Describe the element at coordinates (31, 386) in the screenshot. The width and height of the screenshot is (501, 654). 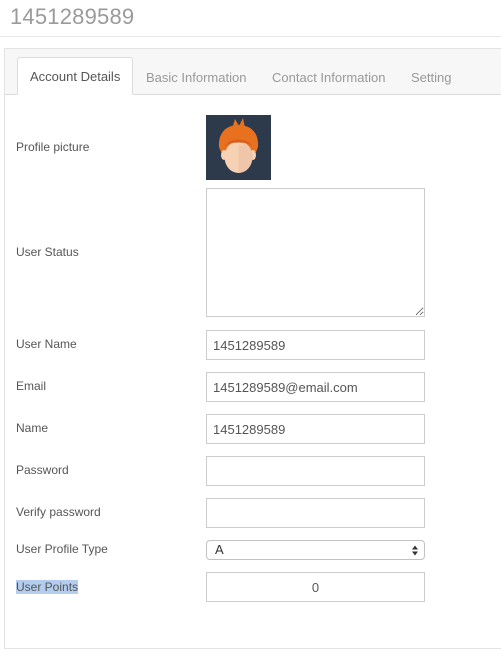
I see `email-label: Email` at that location.